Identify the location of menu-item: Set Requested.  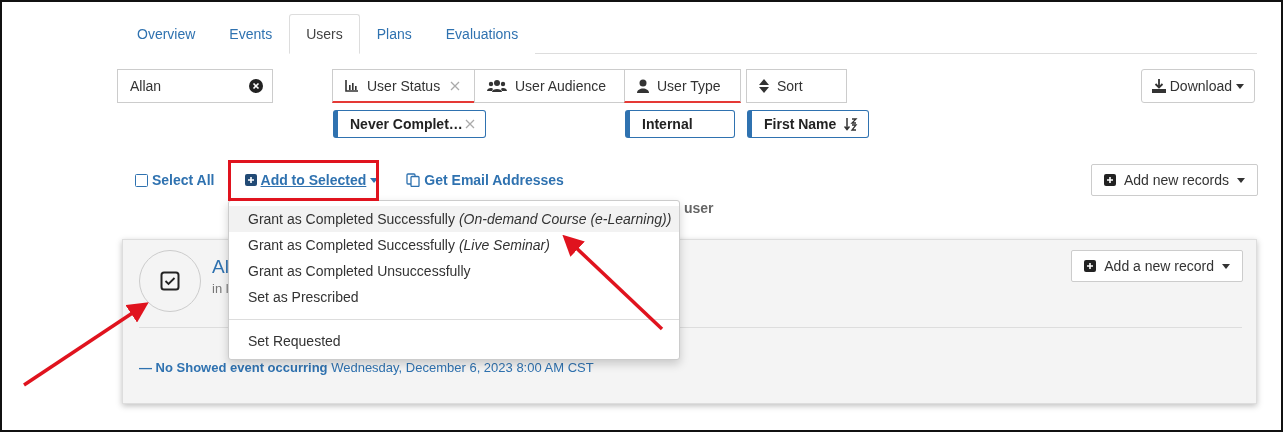
(454, 341).